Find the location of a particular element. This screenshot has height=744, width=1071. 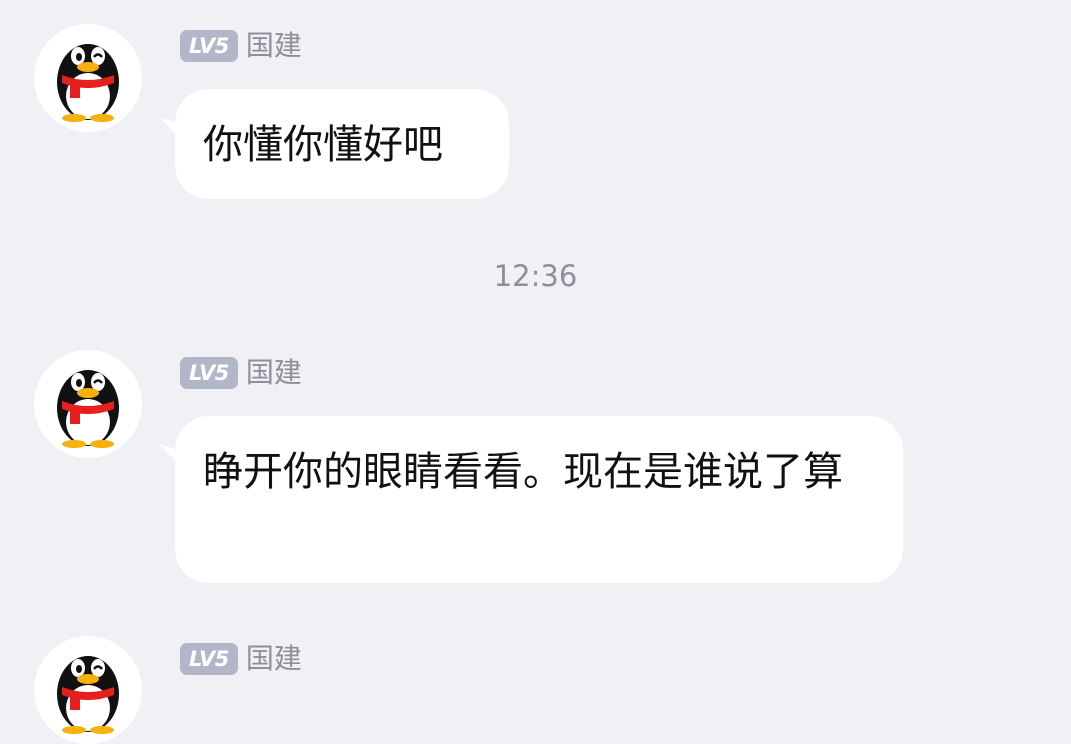

message-timestamp: 12:36 is located at coordinates (535, 276).